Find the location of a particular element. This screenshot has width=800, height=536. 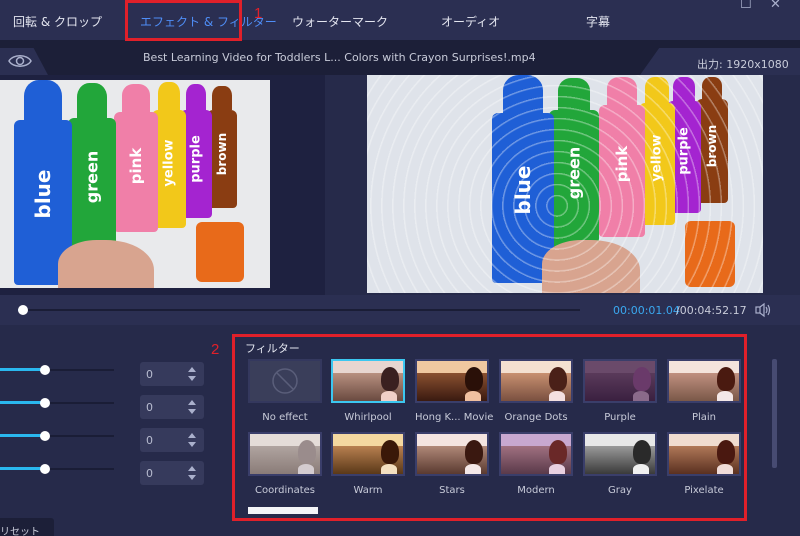

filter-name: Hong K... Movie is located at coordinates (454, 417).